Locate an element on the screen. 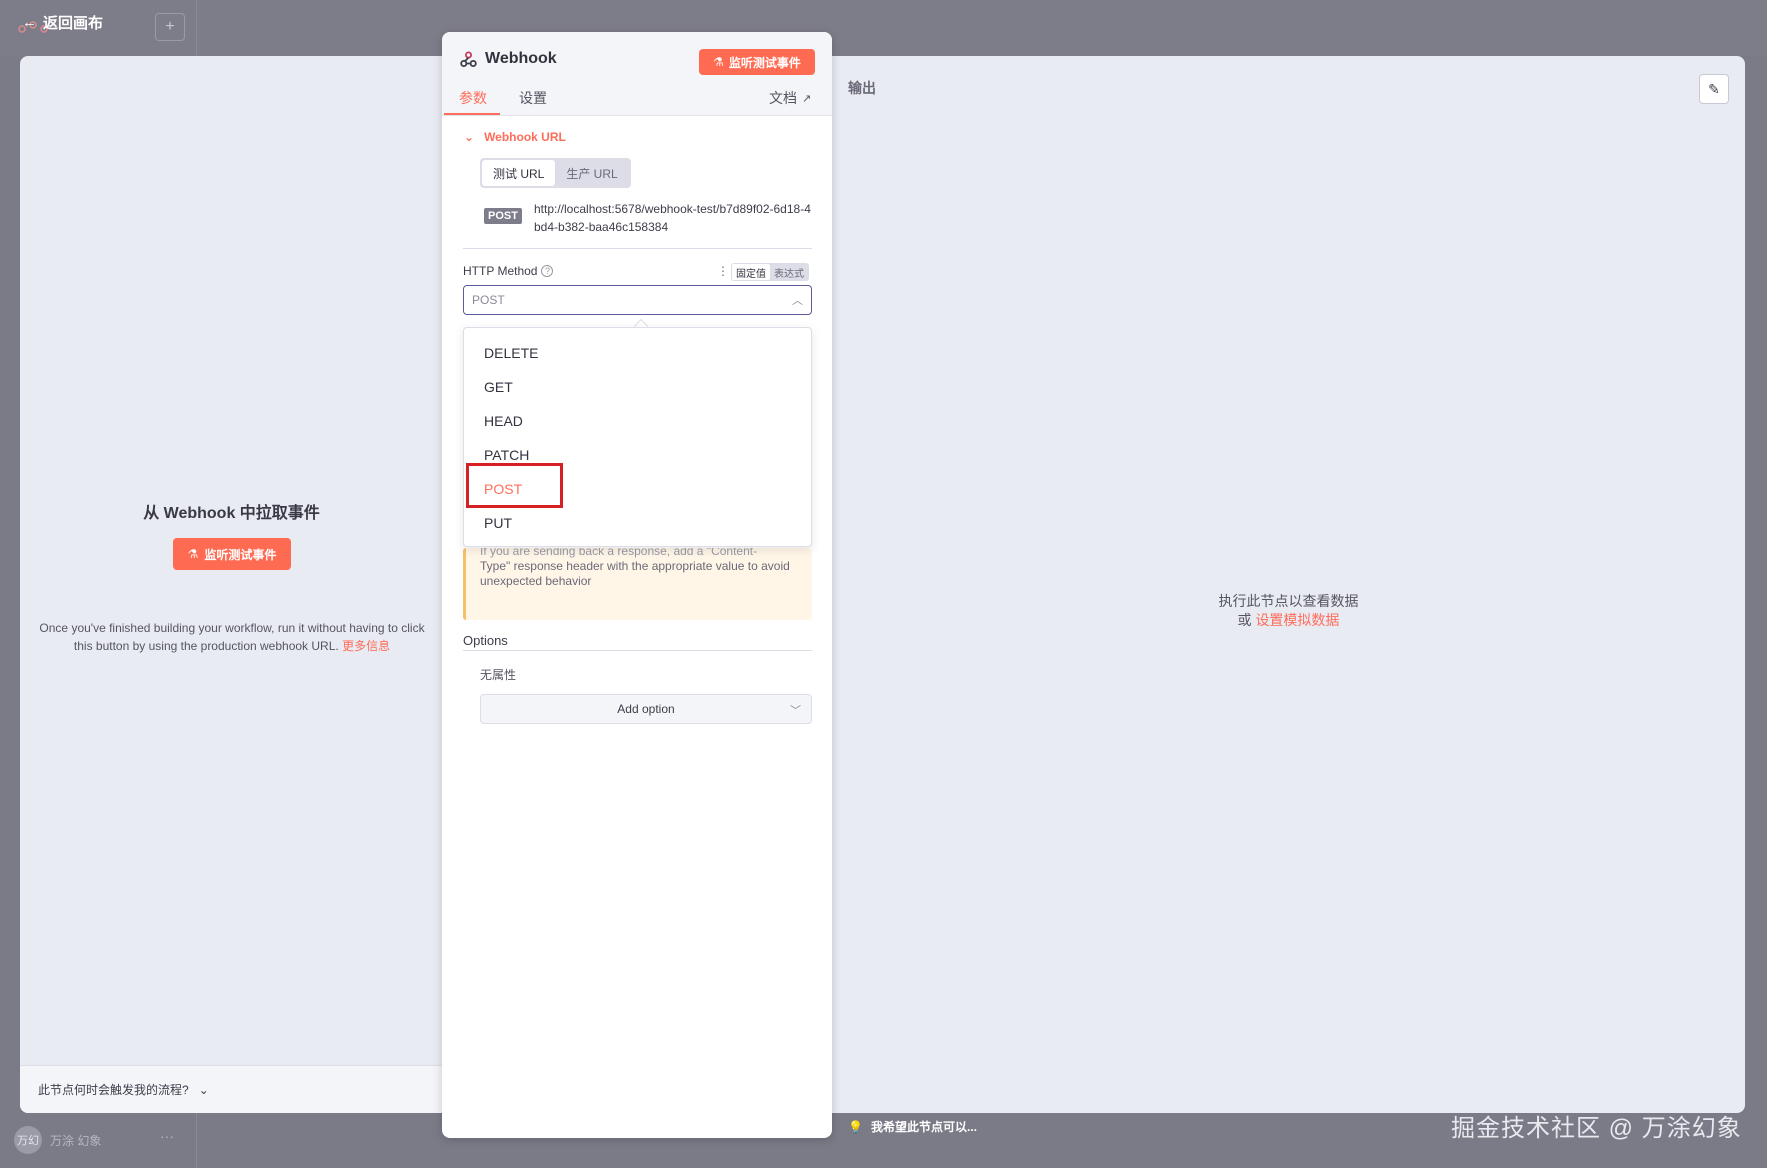  add-button: + is located at coordinates (170, 27).